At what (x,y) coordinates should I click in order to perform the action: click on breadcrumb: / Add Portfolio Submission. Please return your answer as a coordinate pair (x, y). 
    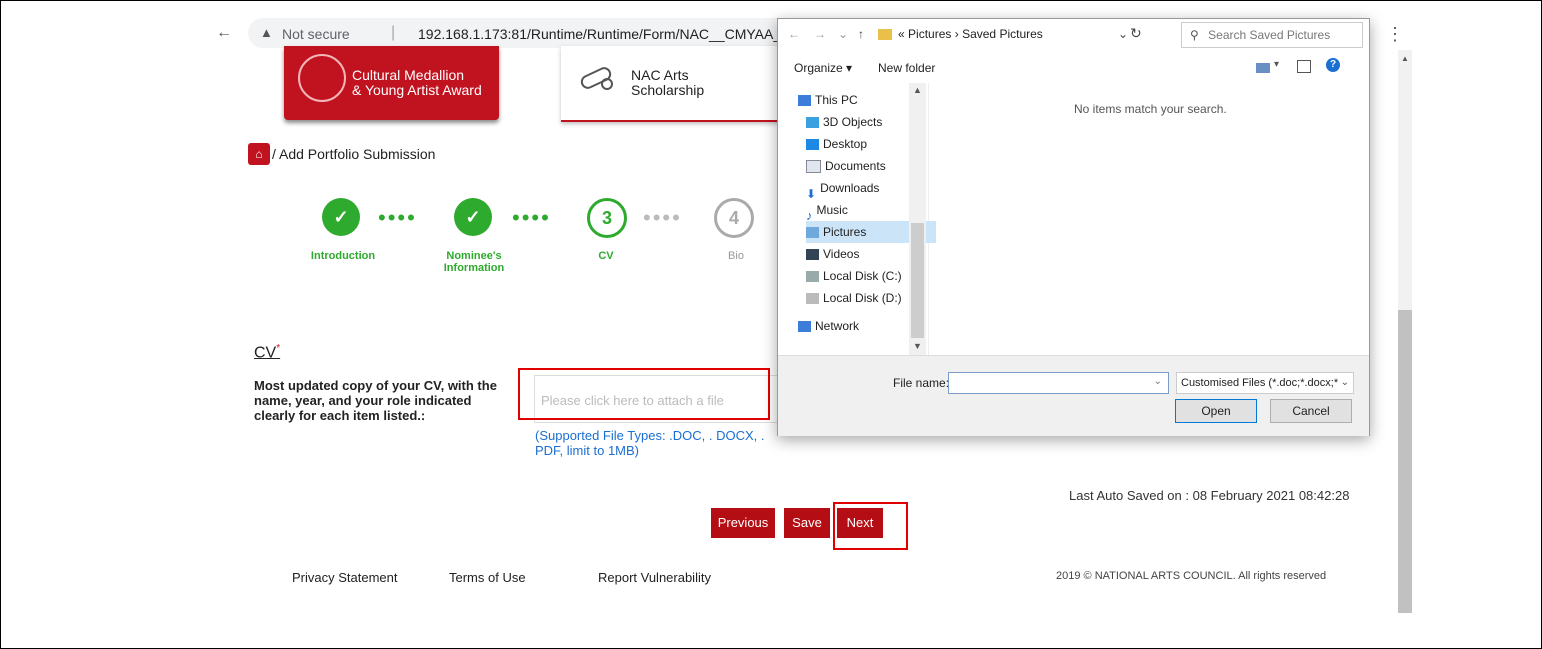
    Looking at the image, I should click on (354, 154).